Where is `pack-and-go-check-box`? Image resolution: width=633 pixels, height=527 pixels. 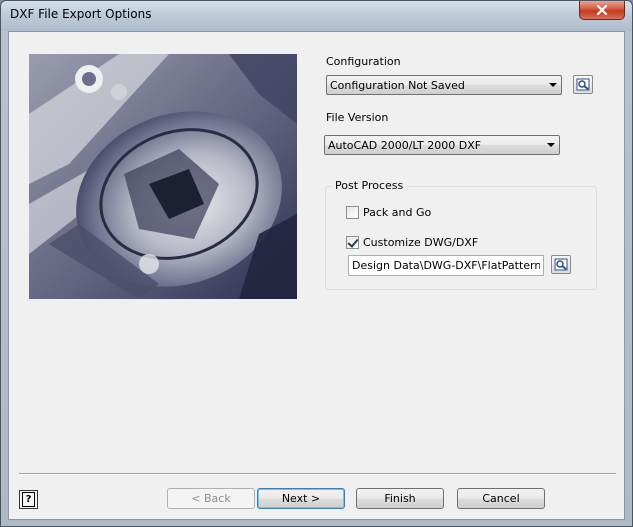 pack-and-go-check-box is located at coordinates (352, 212).